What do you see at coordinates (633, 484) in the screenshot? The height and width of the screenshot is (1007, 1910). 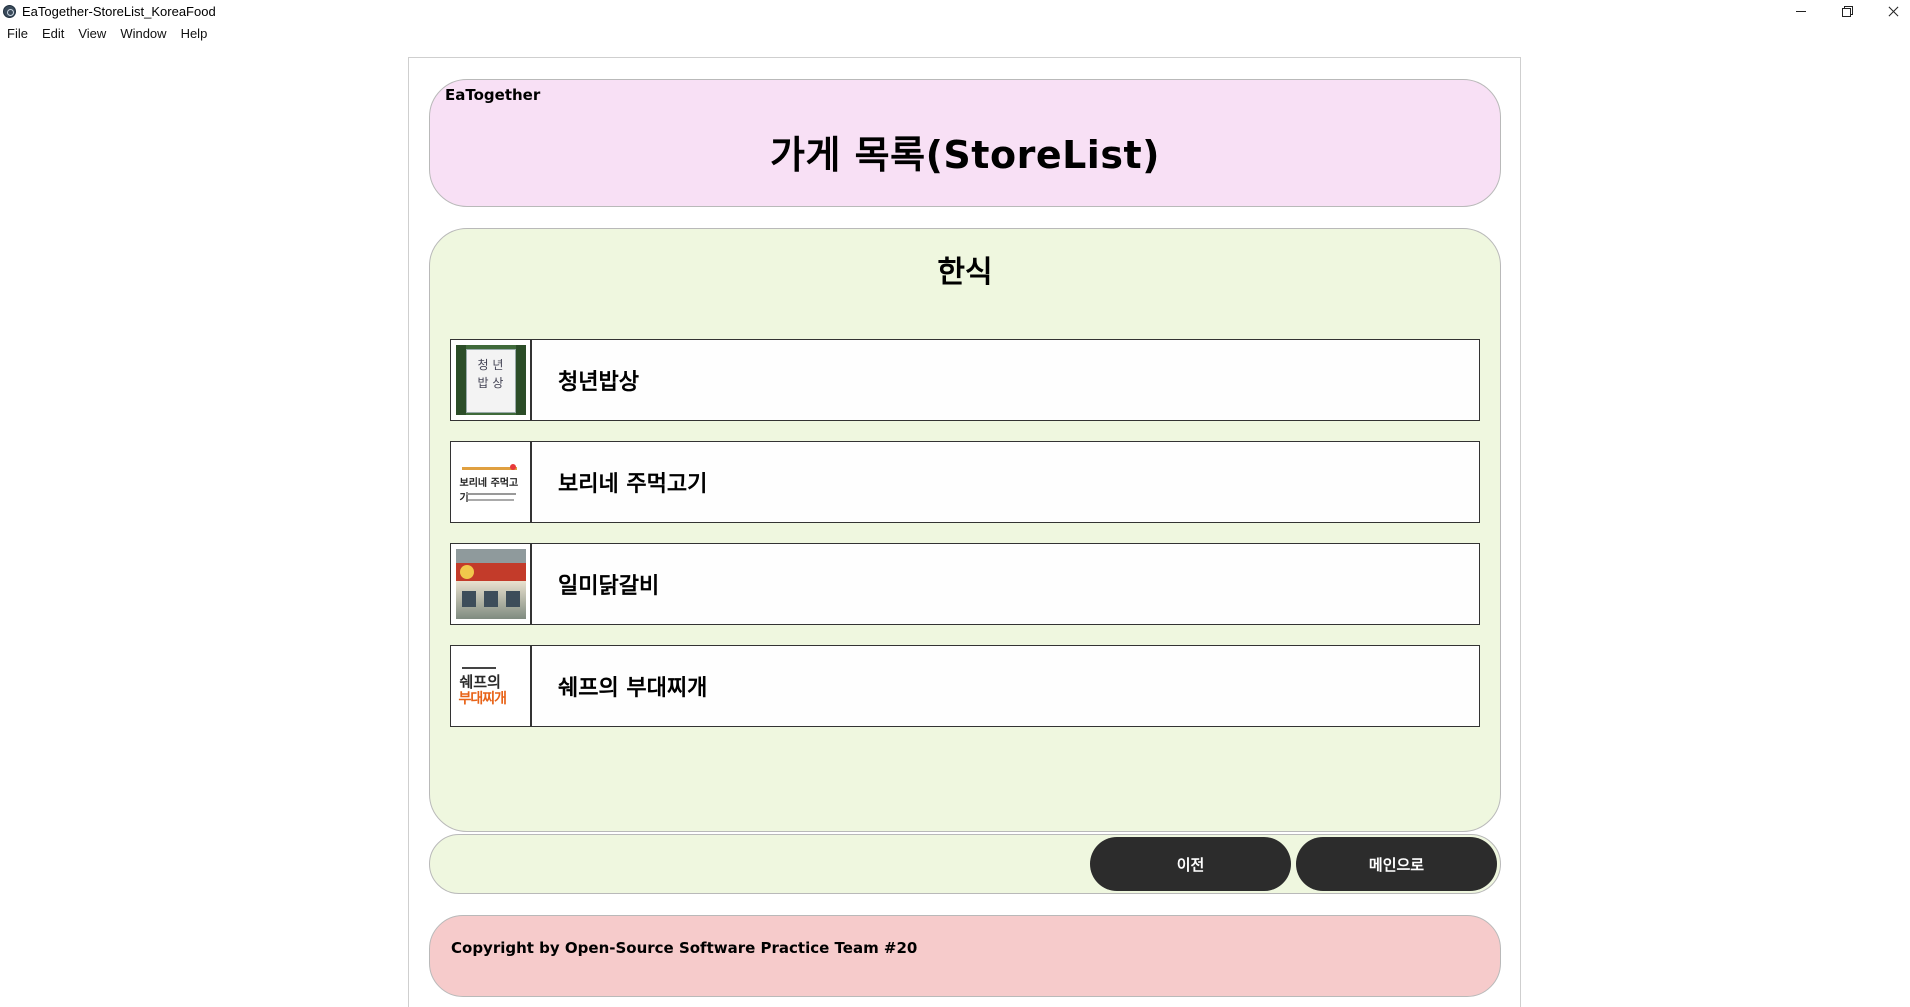 I see `store-name: 보리네 주먹고기` at bounding box center [633, 484].